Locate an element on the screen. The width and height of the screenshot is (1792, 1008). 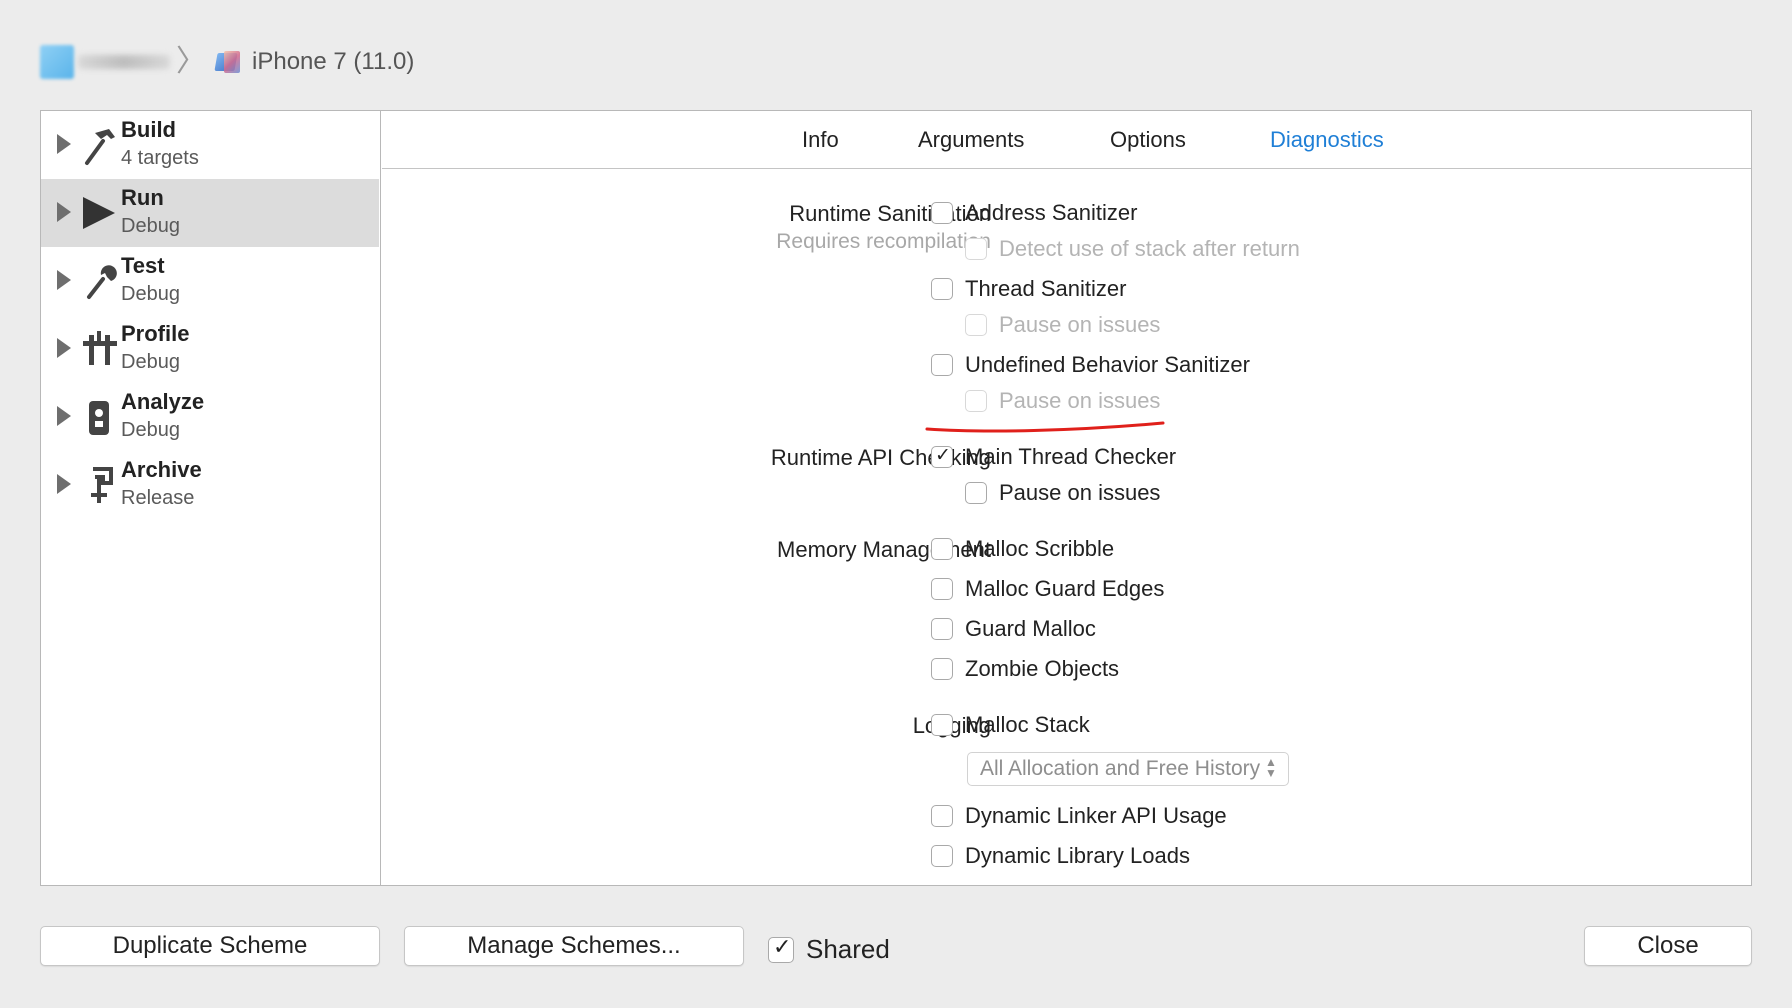
checkbox-label: Detect use of stack after return is located at coordinates (1149, 248).